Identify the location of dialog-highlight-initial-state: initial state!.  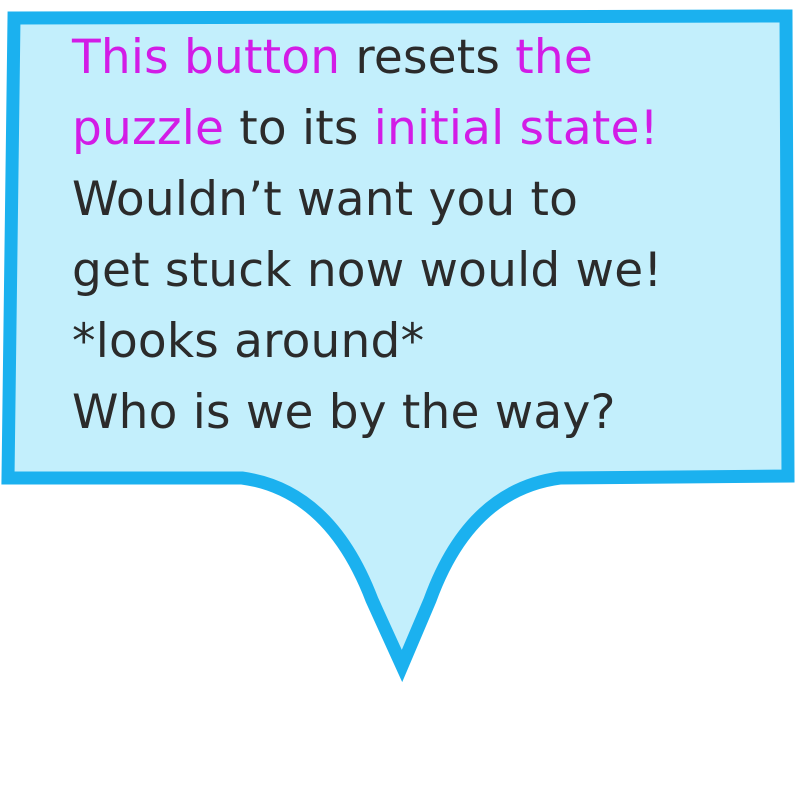
(516, 128).